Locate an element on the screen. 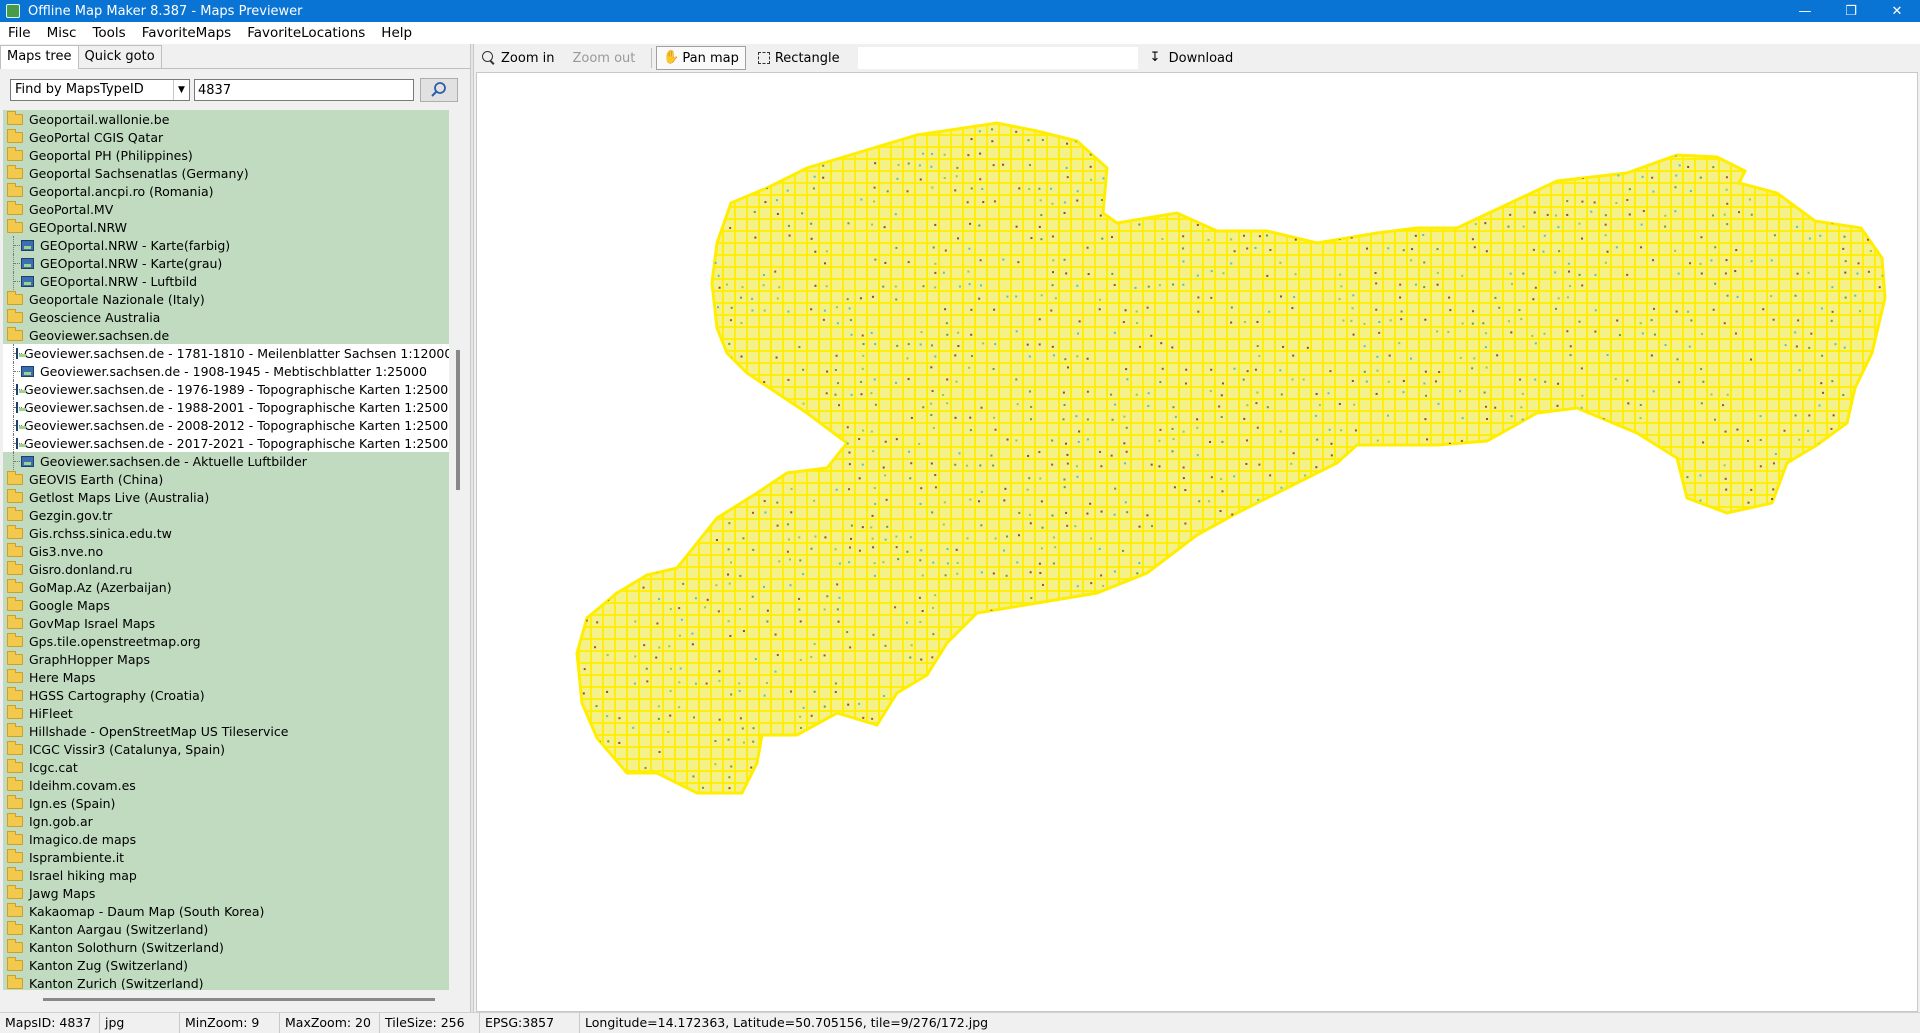  tree-item-label: ICGC Vissir3 (Catalunya, Spain) is located at coordinates (127, 749).